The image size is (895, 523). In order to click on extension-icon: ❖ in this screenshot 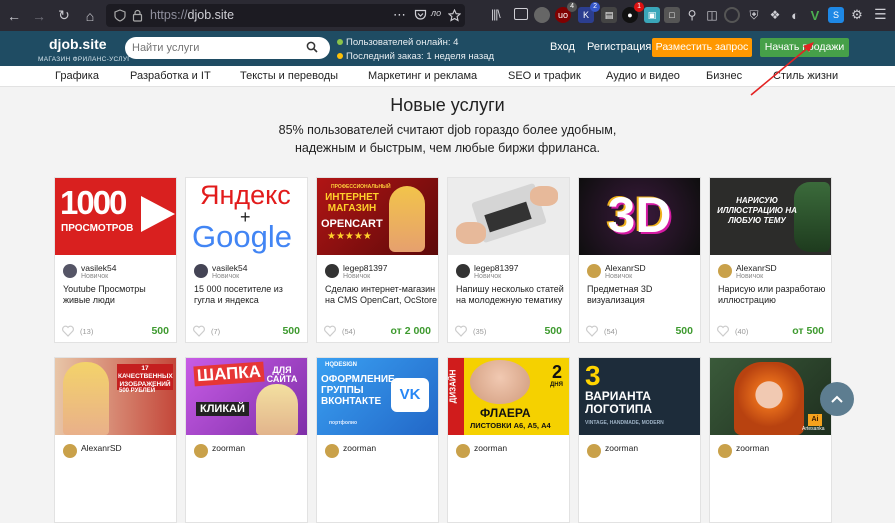, I will do `click(775, 15)`.